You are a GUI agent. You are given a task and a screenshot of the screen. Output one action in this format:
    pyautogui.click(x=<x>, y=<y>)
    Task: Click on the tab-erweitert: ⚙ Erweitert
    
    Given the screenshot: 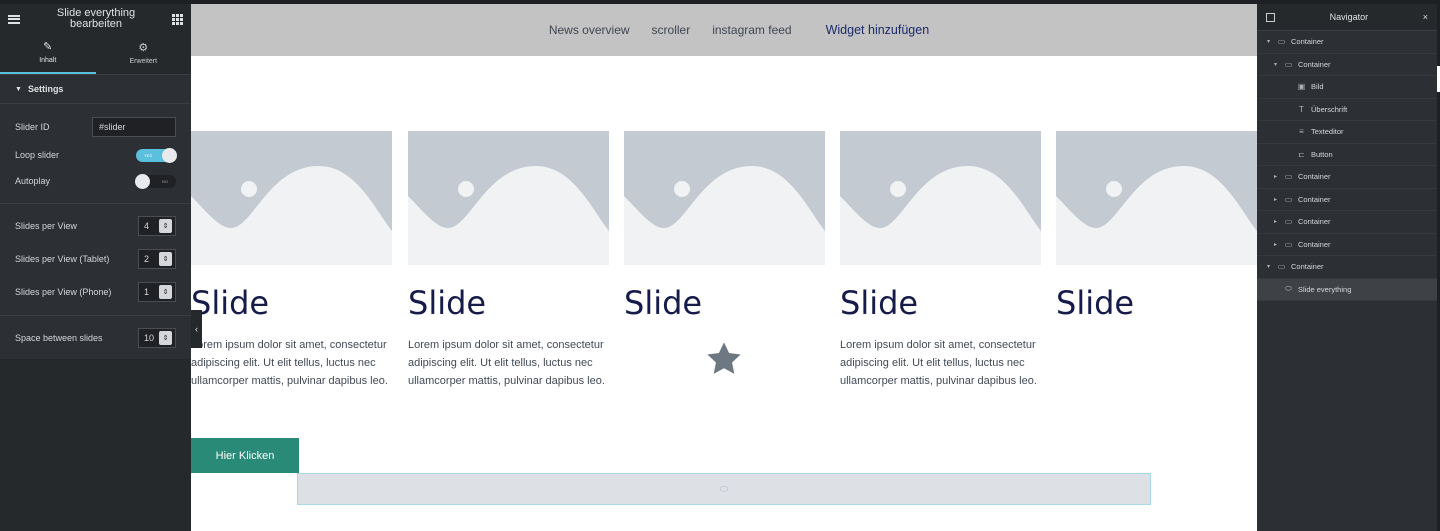 What is the action you would take?
    pyautogui.click(x=144, y=54)
    